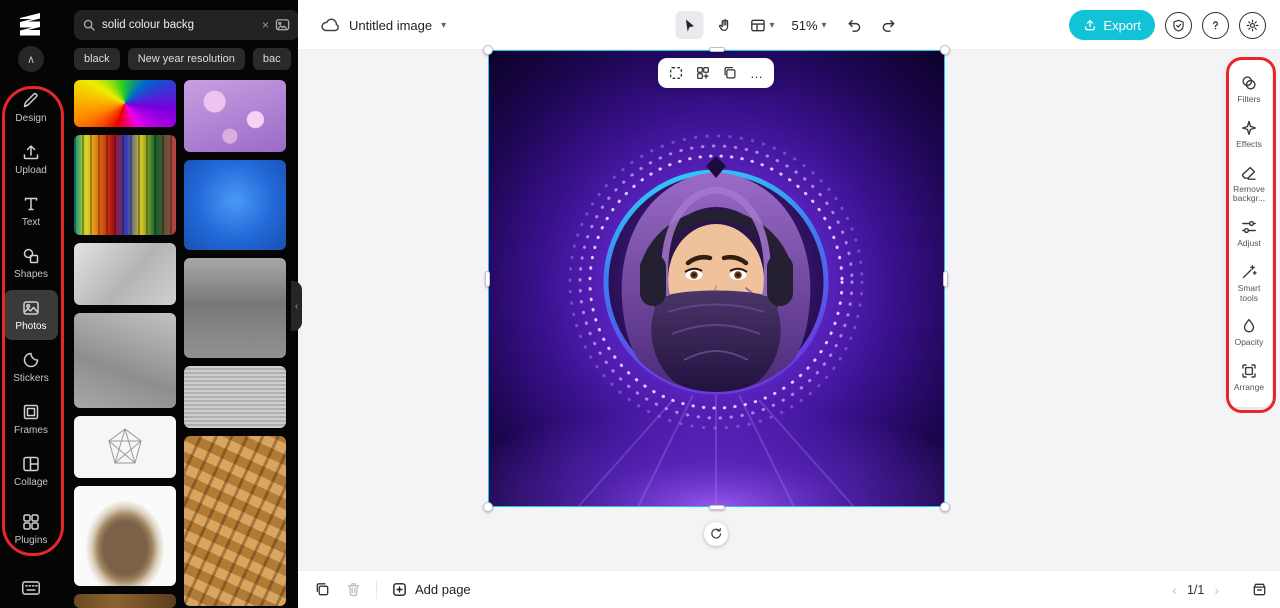 This screenshot has width=1280, height=608. Describe the element at coordinates (1249, 283) in the screenshot. I see `tool-smart-tools: Smart tools` at that location.